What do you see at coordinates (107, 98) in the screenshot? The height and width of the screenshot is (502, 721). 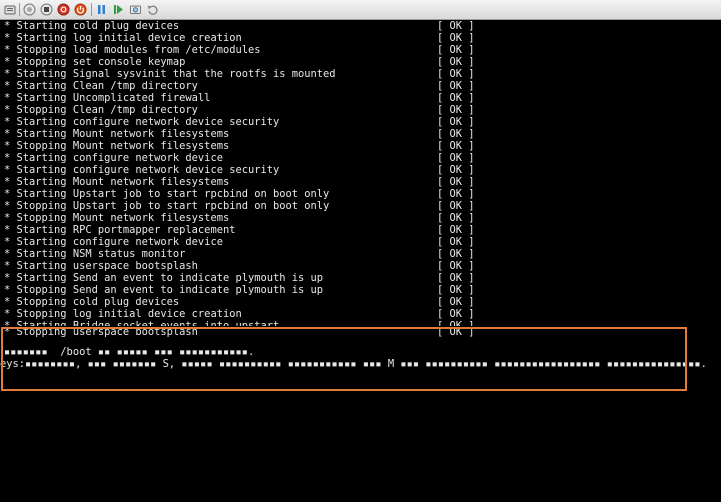 I see `boot-log-text: * Starting Uncomplicated firewall` at bounding box center [107, 98].